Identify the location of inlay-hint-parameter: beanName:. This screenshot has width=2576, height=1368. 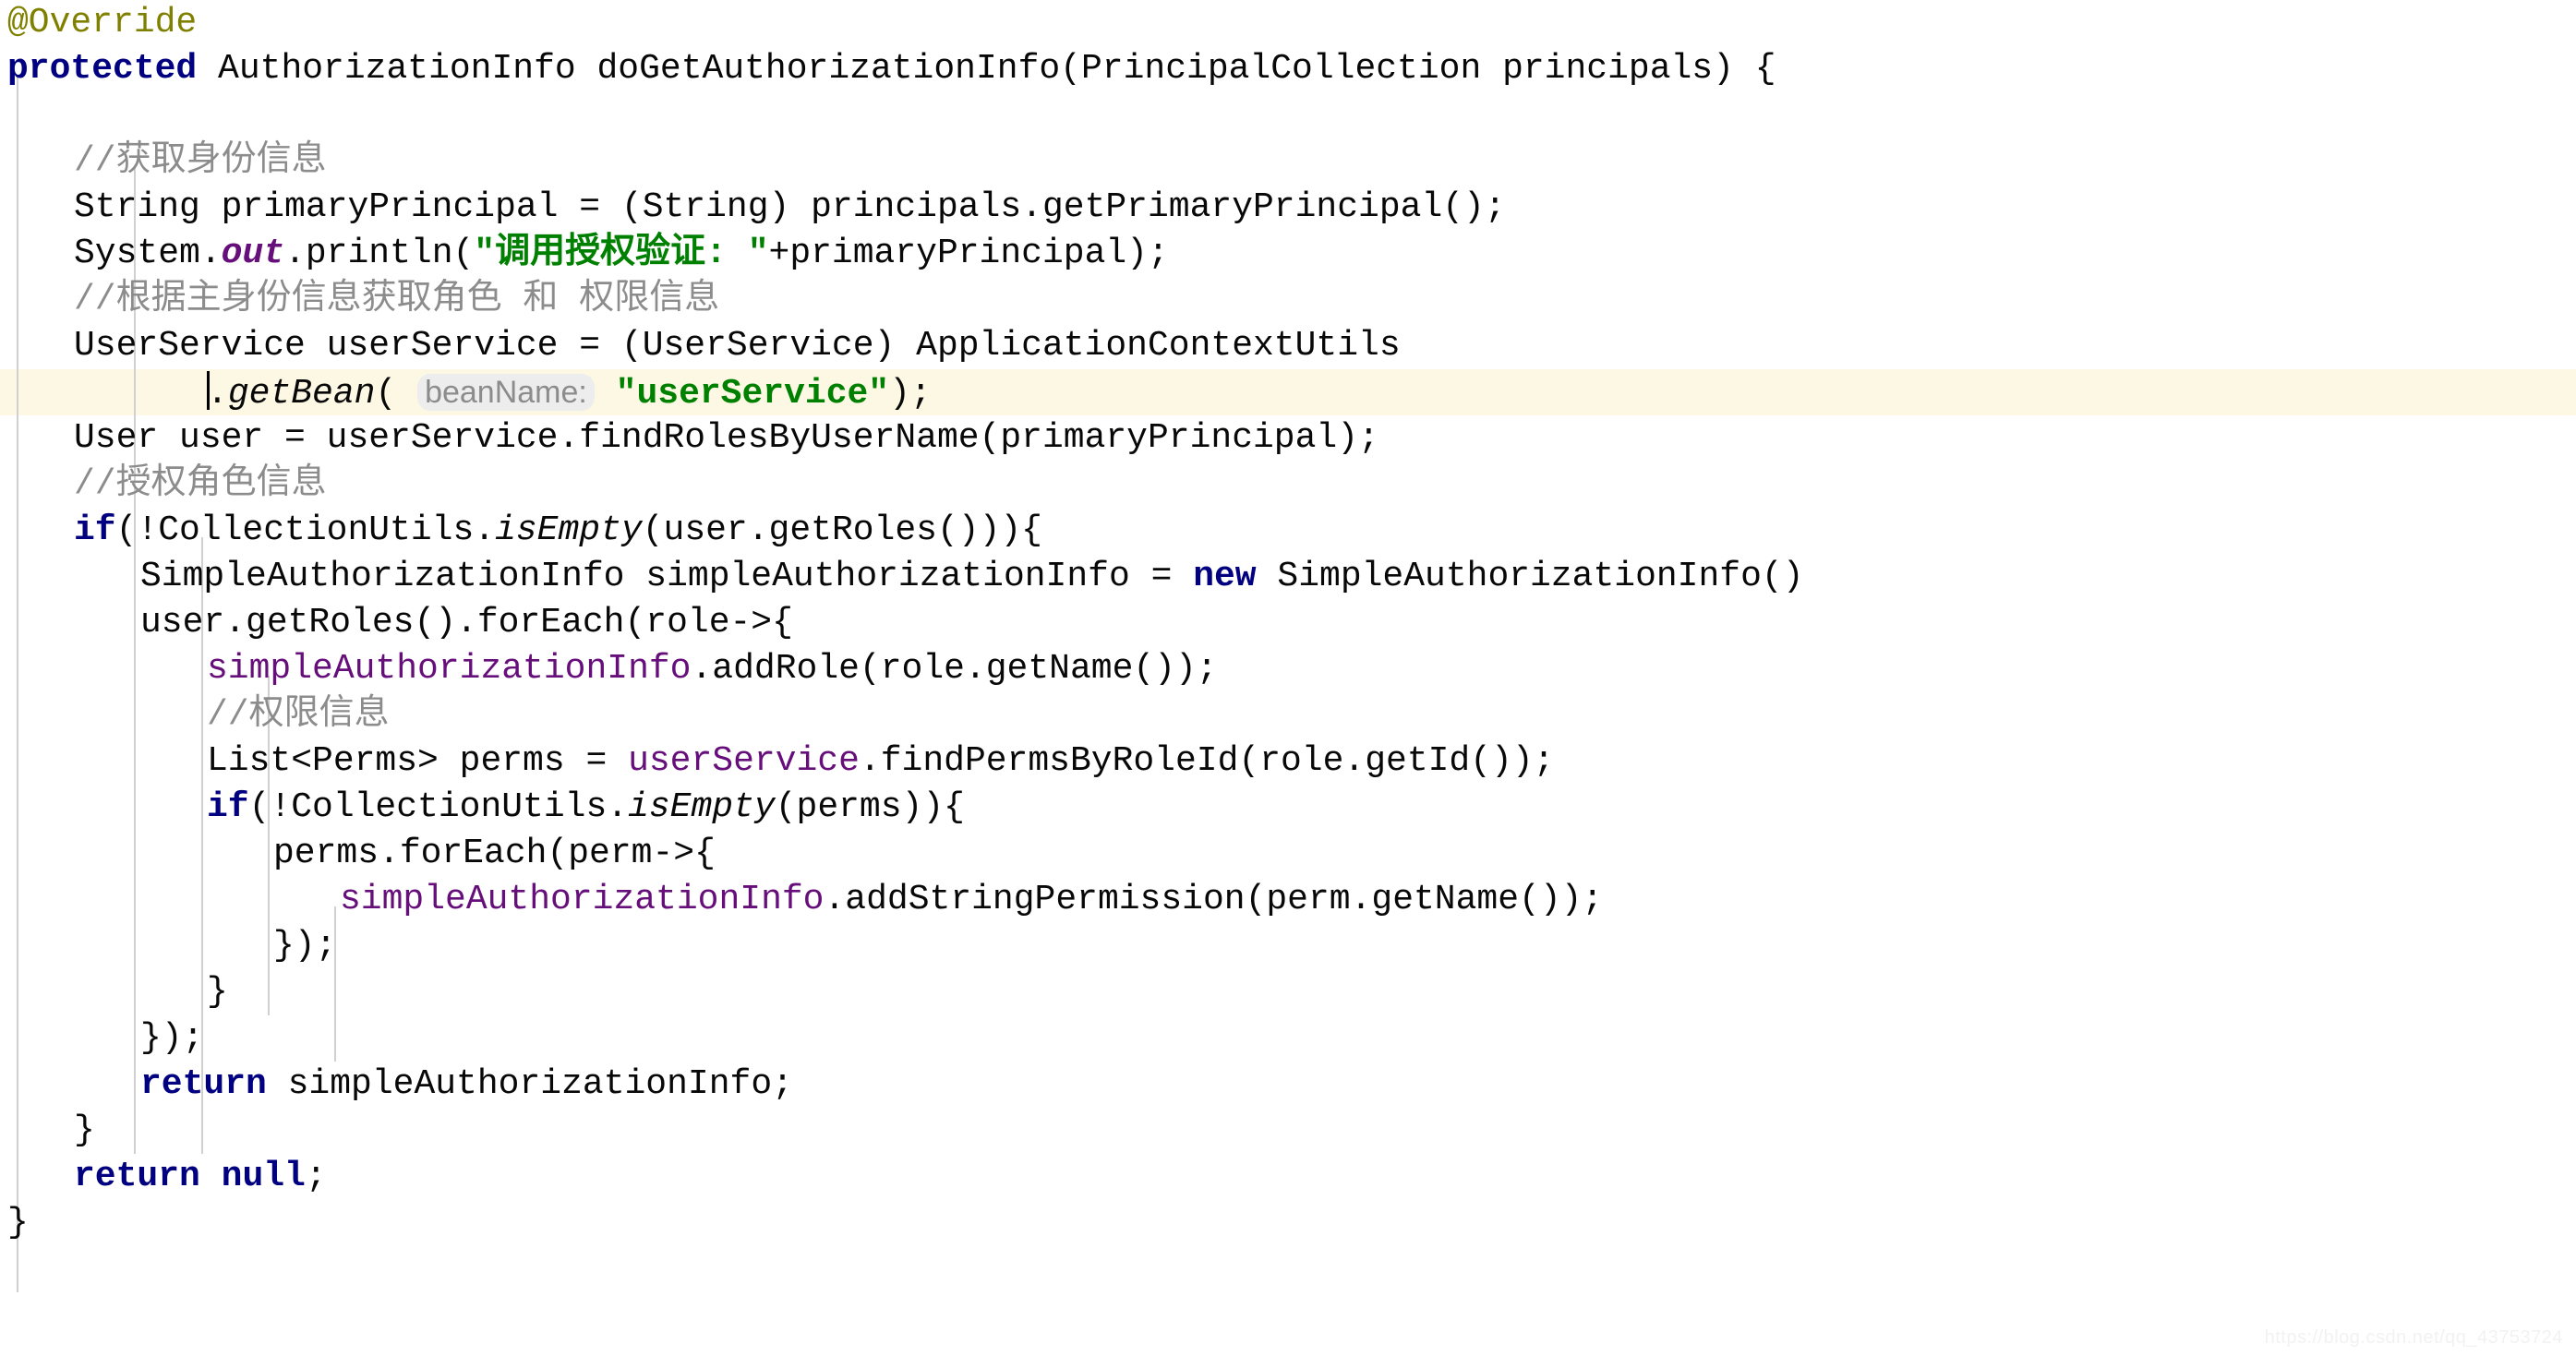
(506, 392).